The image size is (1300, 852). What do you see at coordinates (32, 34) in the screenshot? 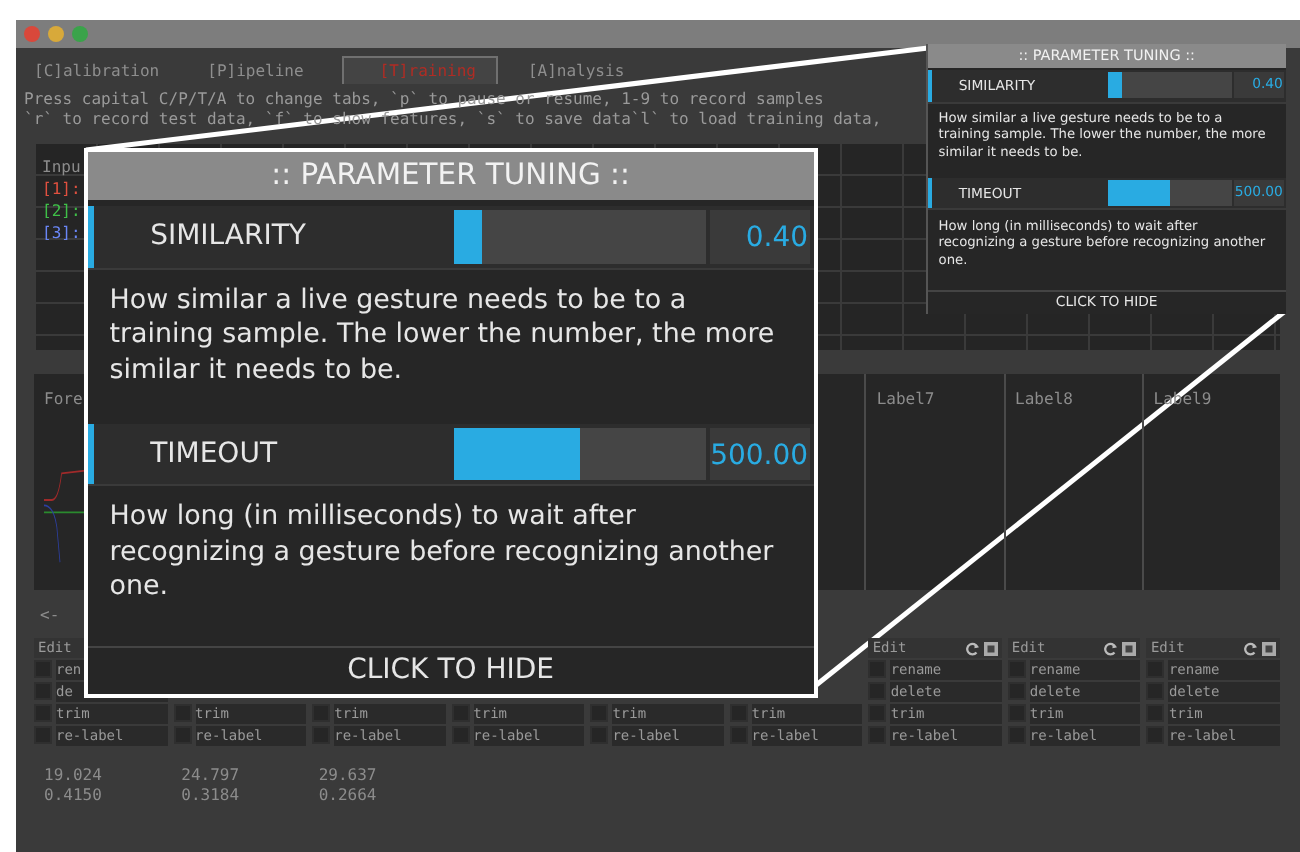
I see `close-icon` at bounding box center [32, 34].